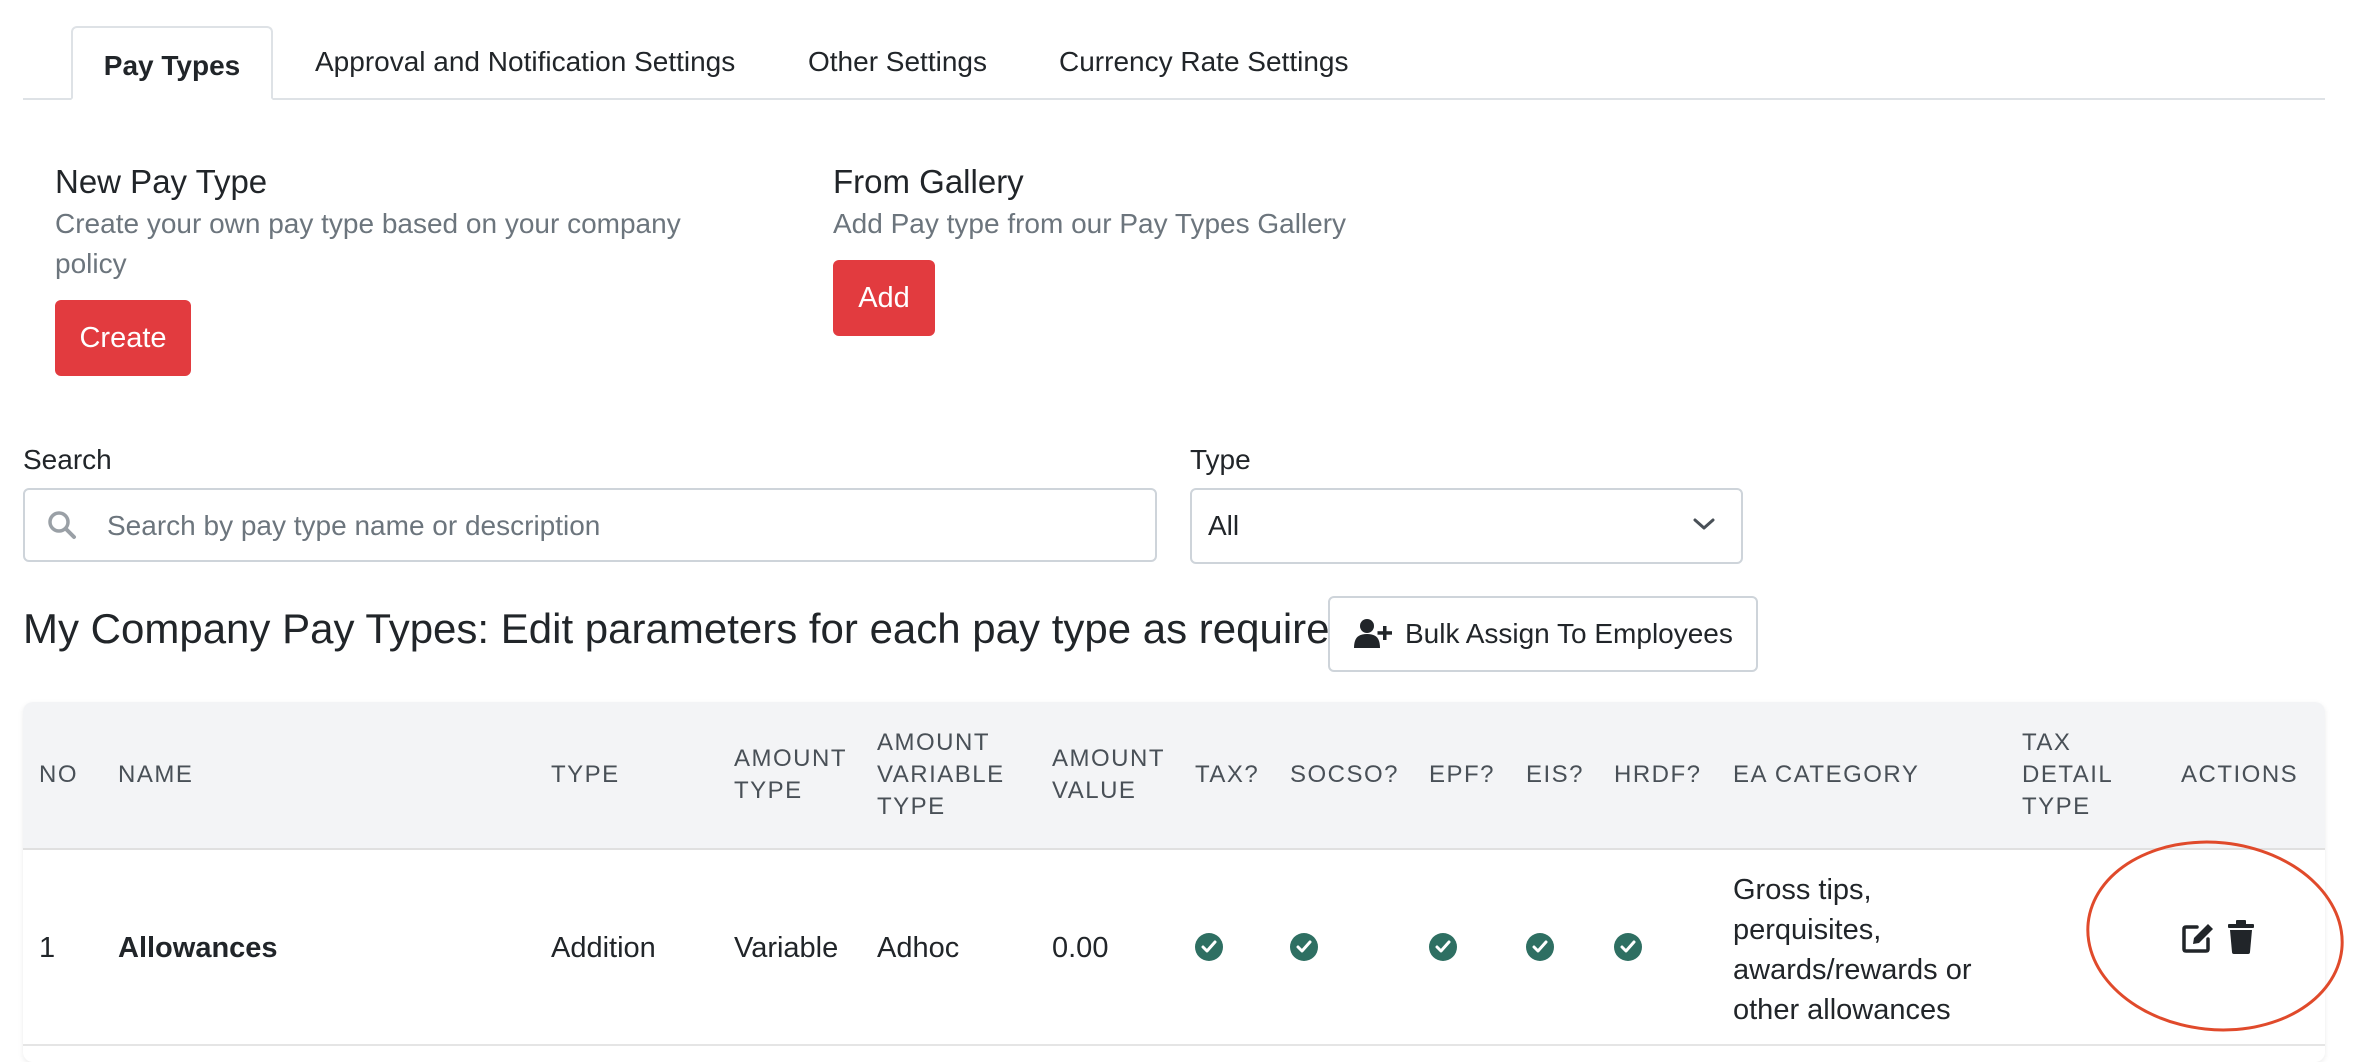  Describe the element at coordinates (2240, 774) in the screenshot. I see `th-actions: ACTIONS` at that location.